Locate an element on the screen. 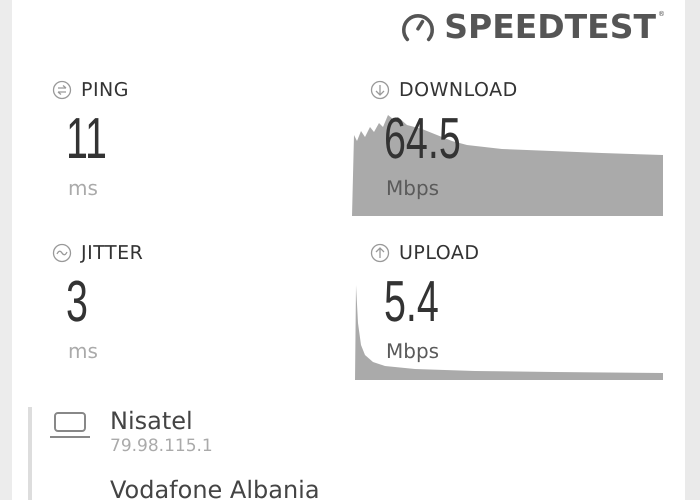 This screenshot has width=700, height=500. isp-name: Nisatel is located at coordinates (152, 421).